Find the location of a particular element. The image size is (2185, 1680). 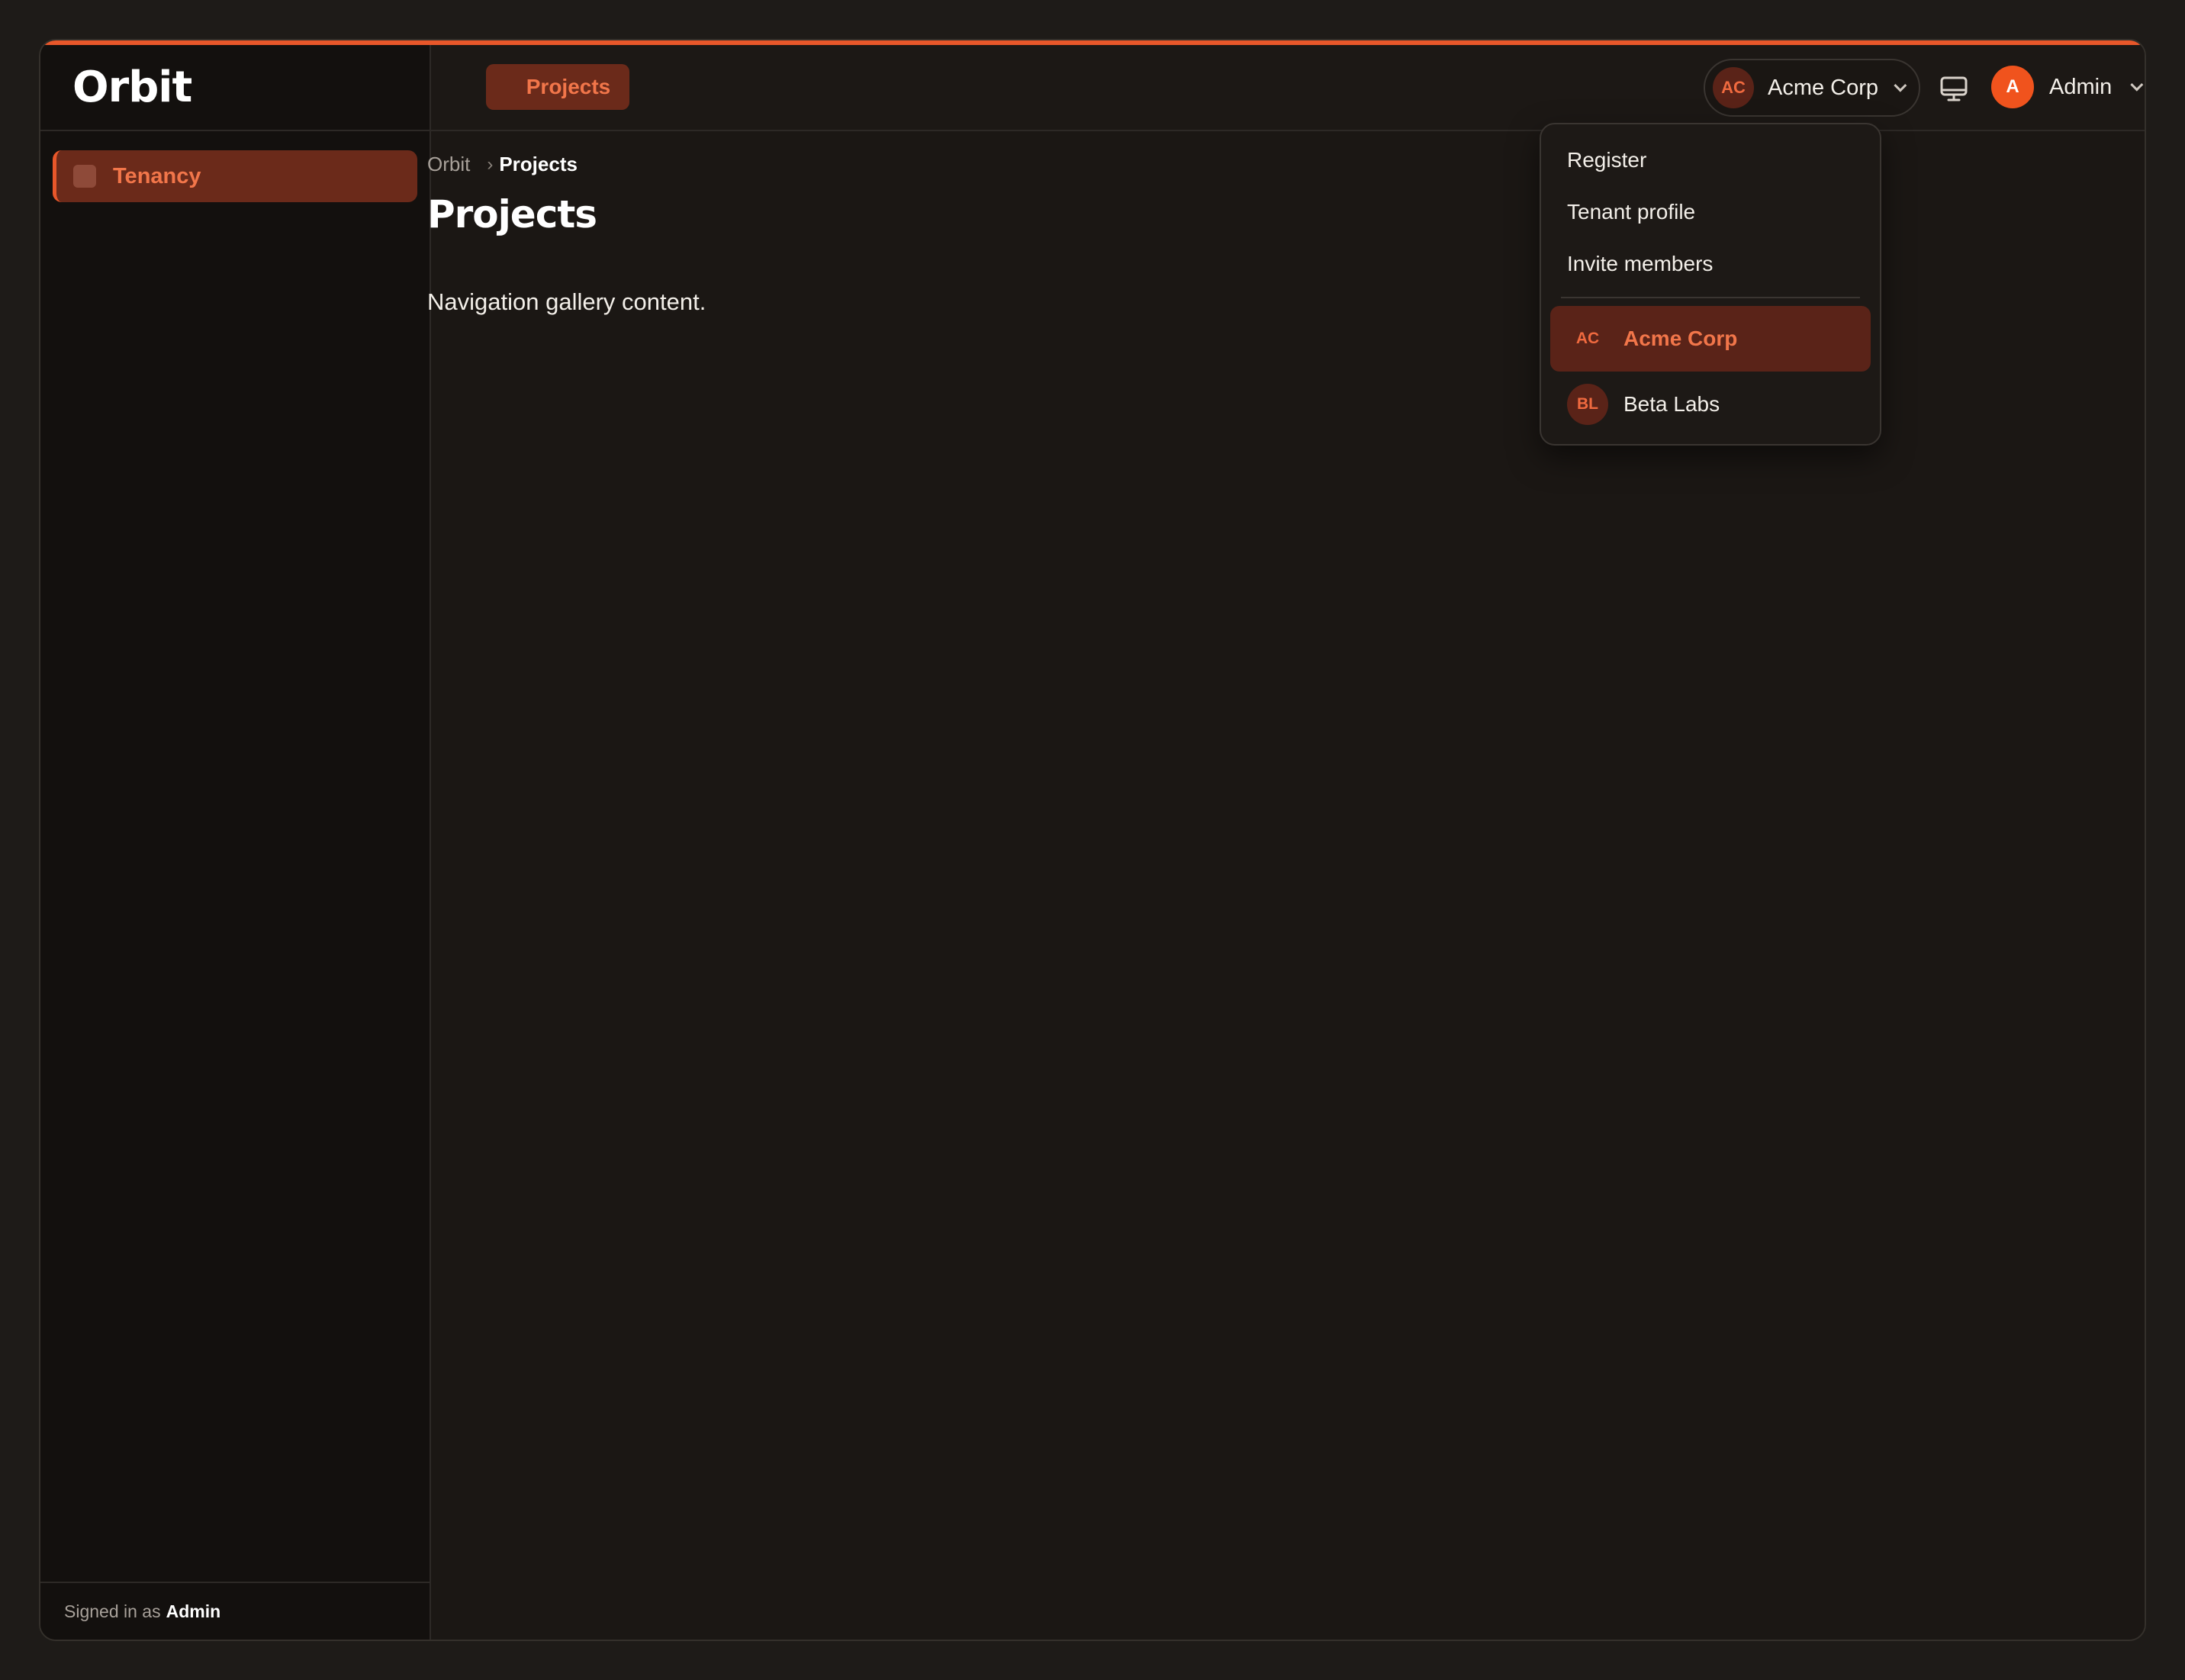

top-bar: Projects AC Acme Corp A Admin is located at coordinates (1288, 88).